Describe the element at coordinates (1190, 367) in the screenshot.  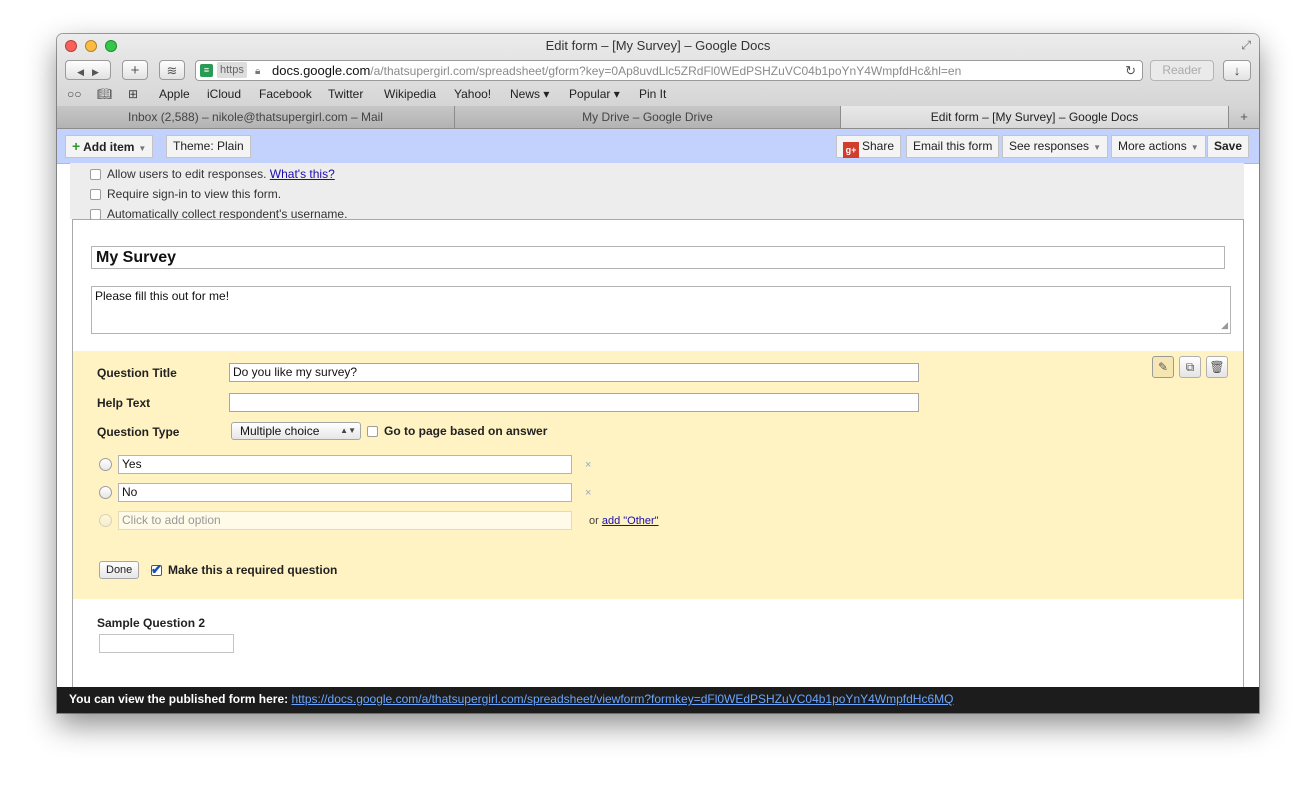
I see `duplicate-icon: ⧉` at that location.